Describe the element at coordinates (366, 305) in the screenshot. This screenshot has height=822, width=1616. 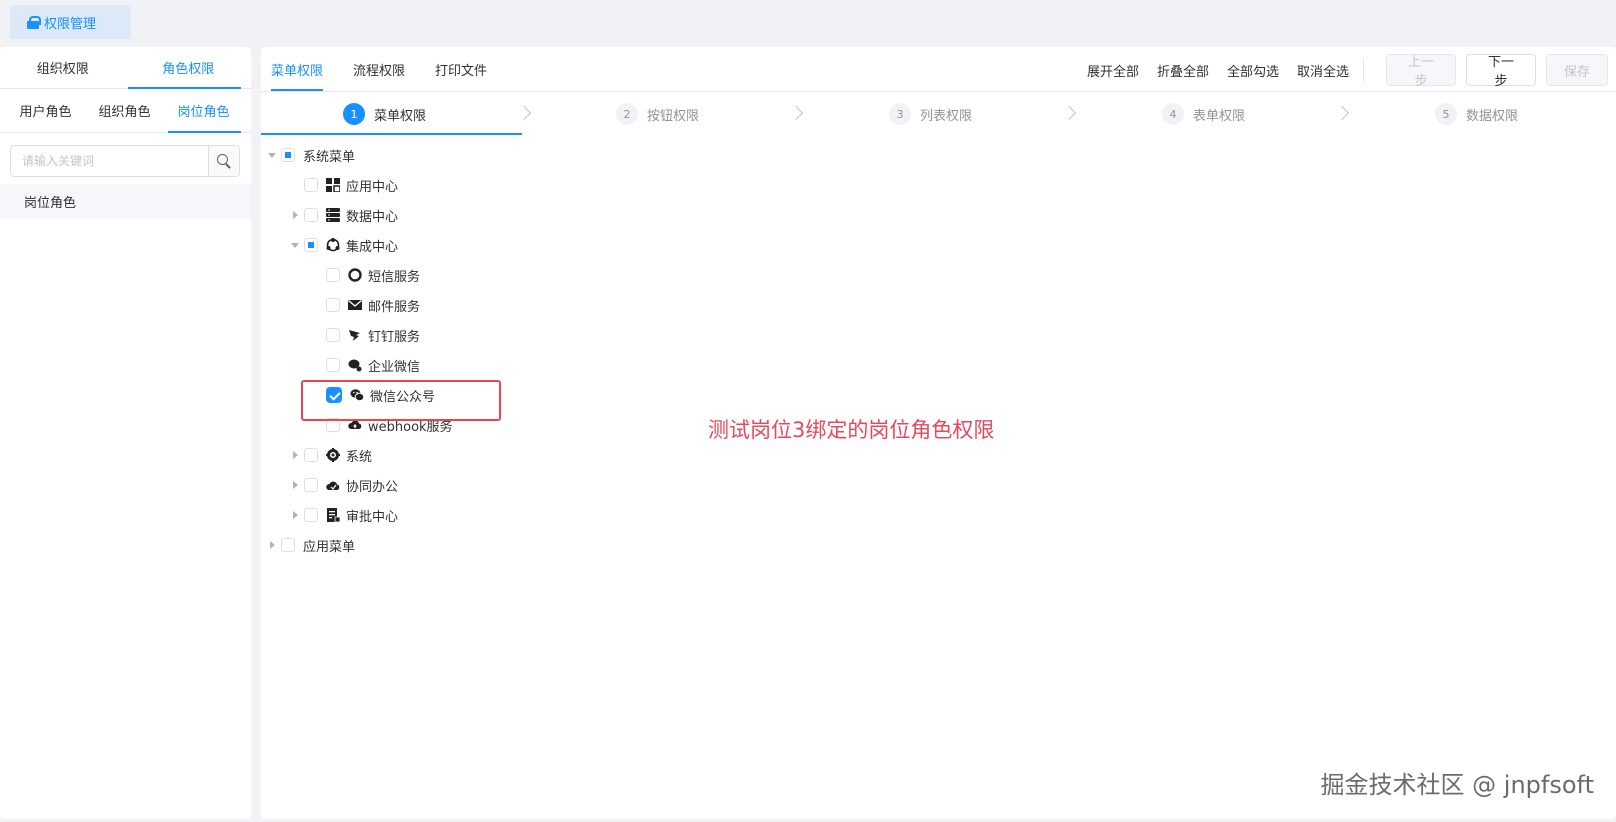
I see `tree-node-mail-service: 邮件服务` at that location.